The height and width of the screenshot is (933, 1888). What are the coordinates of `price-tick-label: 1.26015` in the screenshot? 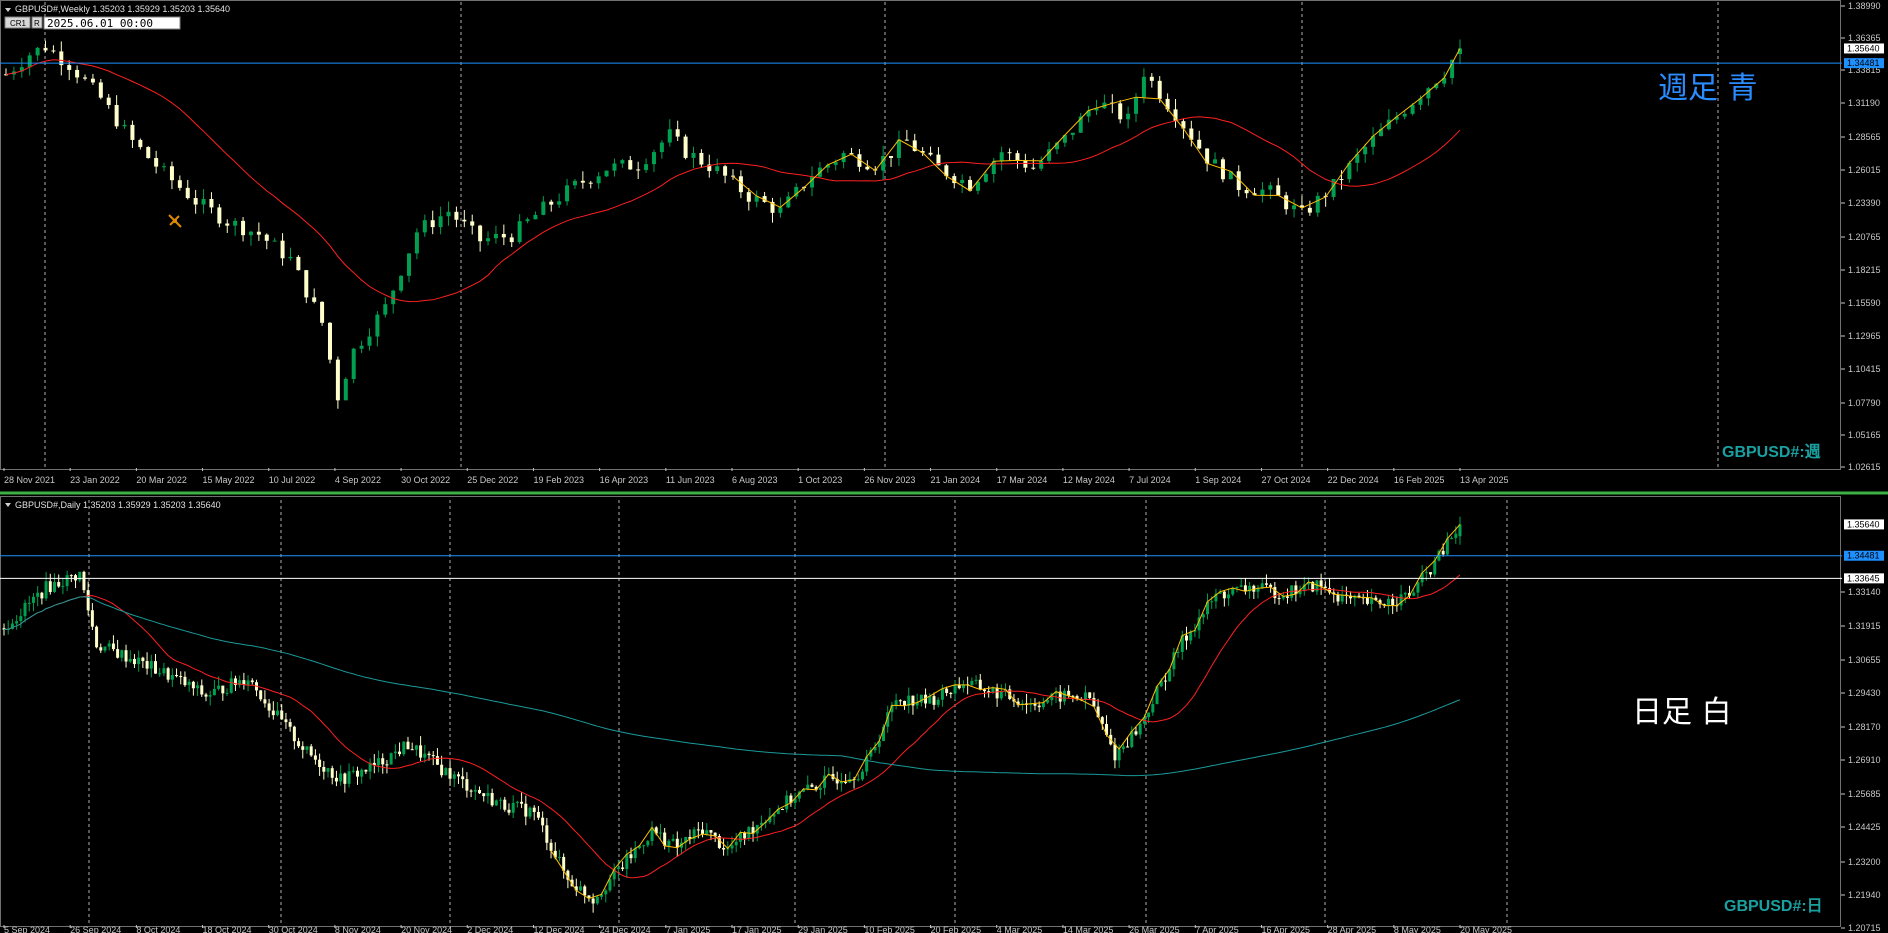 It's located at (1864, 170).